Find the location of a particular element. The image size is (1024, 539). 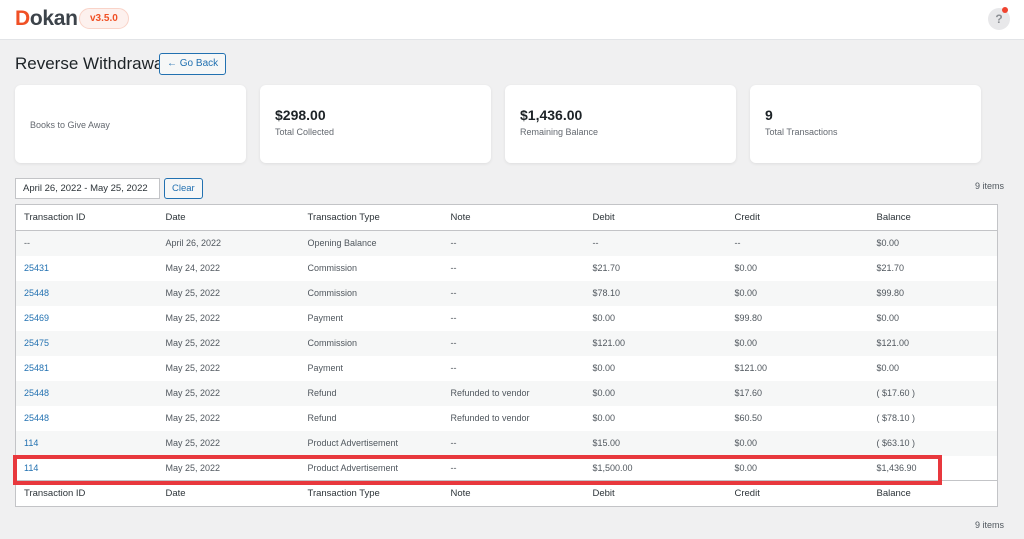

transaction-link: 25475 is located at coordinates (36, 343).